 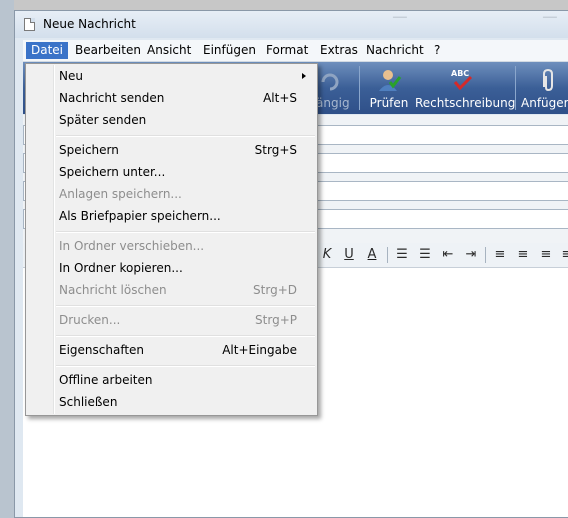 I want to click on menu-nachricht: Nachricht, so click(x=395, y=50).